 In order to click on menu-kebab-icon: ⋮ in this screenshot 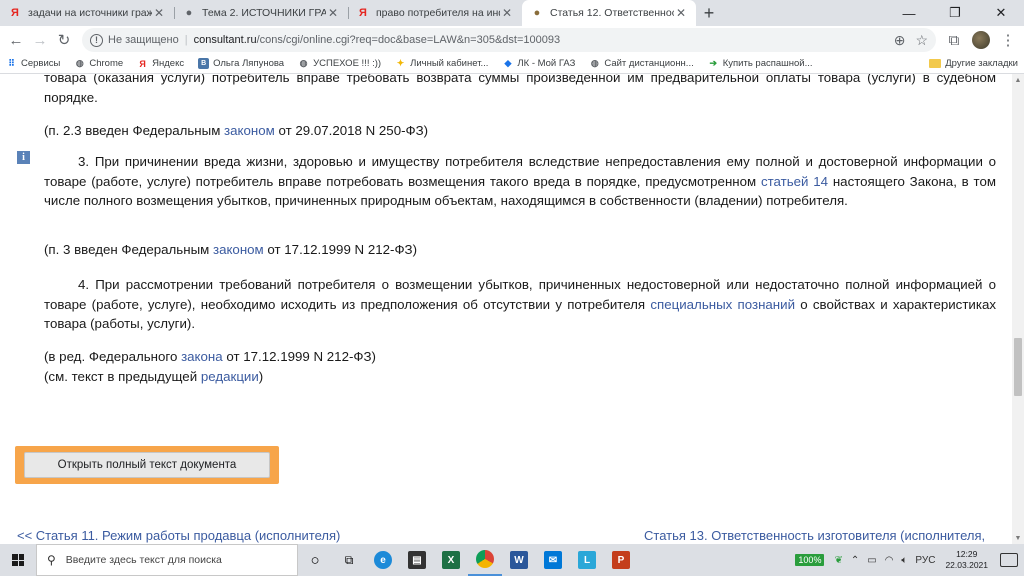, I will do `click(1008, 40)`.